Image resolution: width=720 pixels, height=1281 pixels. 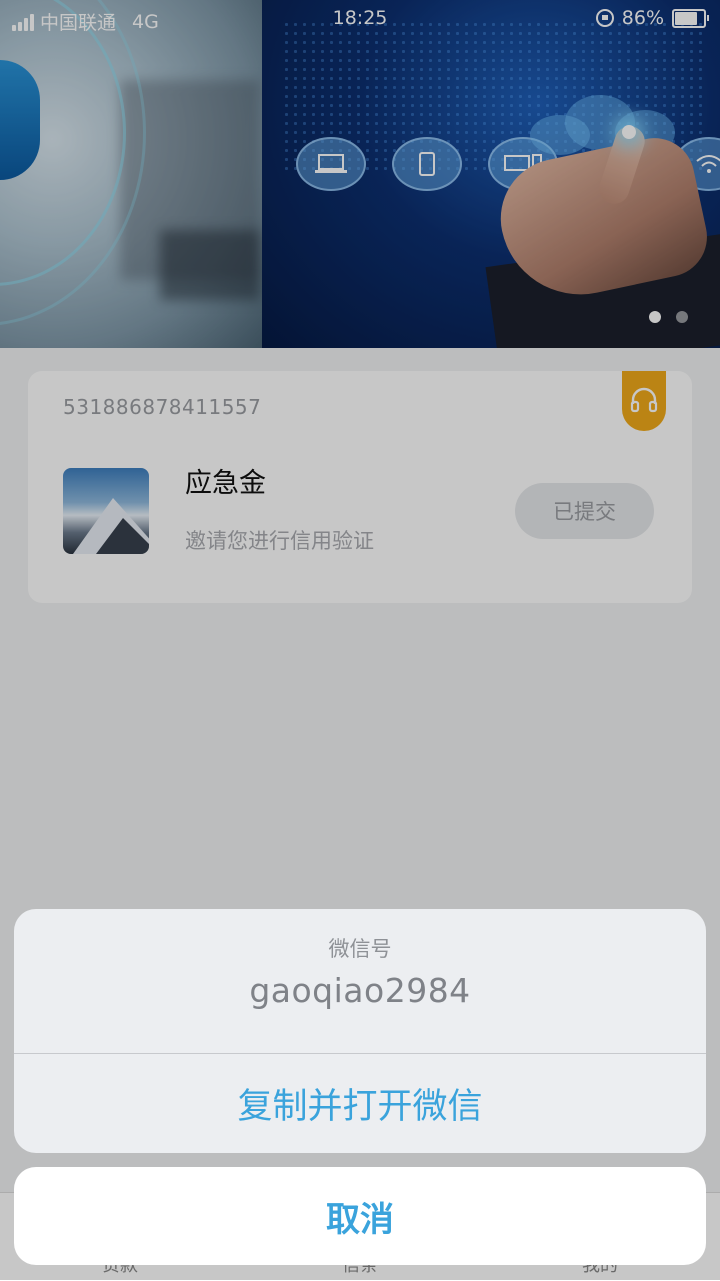 What do you see at coordinates (360, 949) in the screenshot?
I see `sheet-title: 微信号` at bounding box center [360, 949].